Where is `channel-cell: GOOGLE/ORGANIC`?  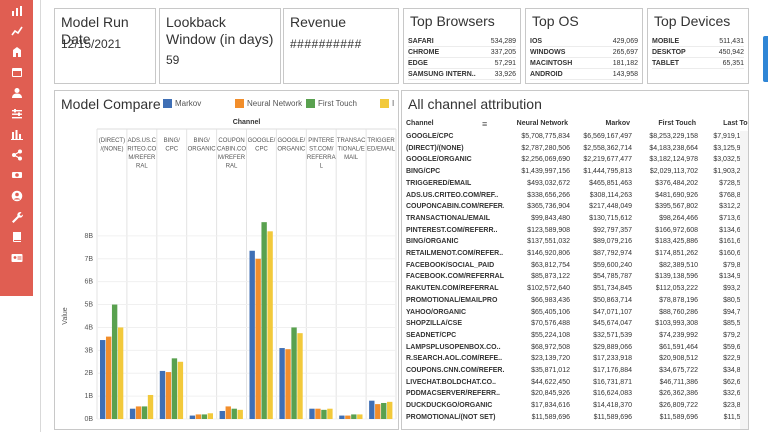 channel-cell: GOOGLE/ORGANIC is located at coordinates (439, 160).